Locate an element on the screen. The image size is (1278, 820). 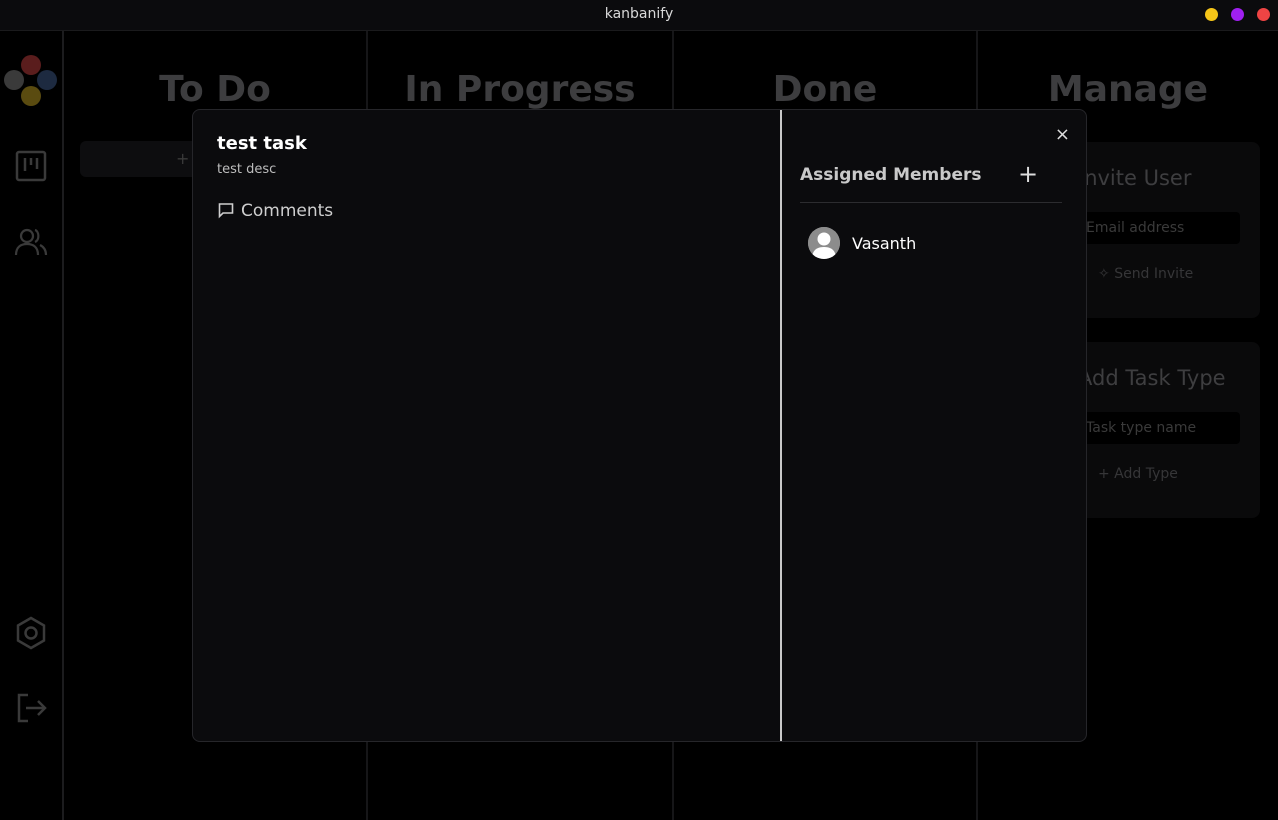
task-title: test task is located at coordinates (262, 143).